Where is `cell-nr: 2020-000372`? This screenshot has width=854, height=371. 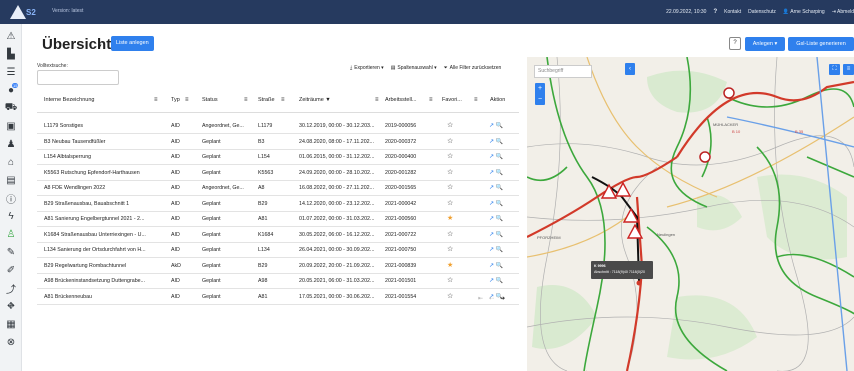 cell-nr: 2020-000372 is located at coordinates (401, 141).